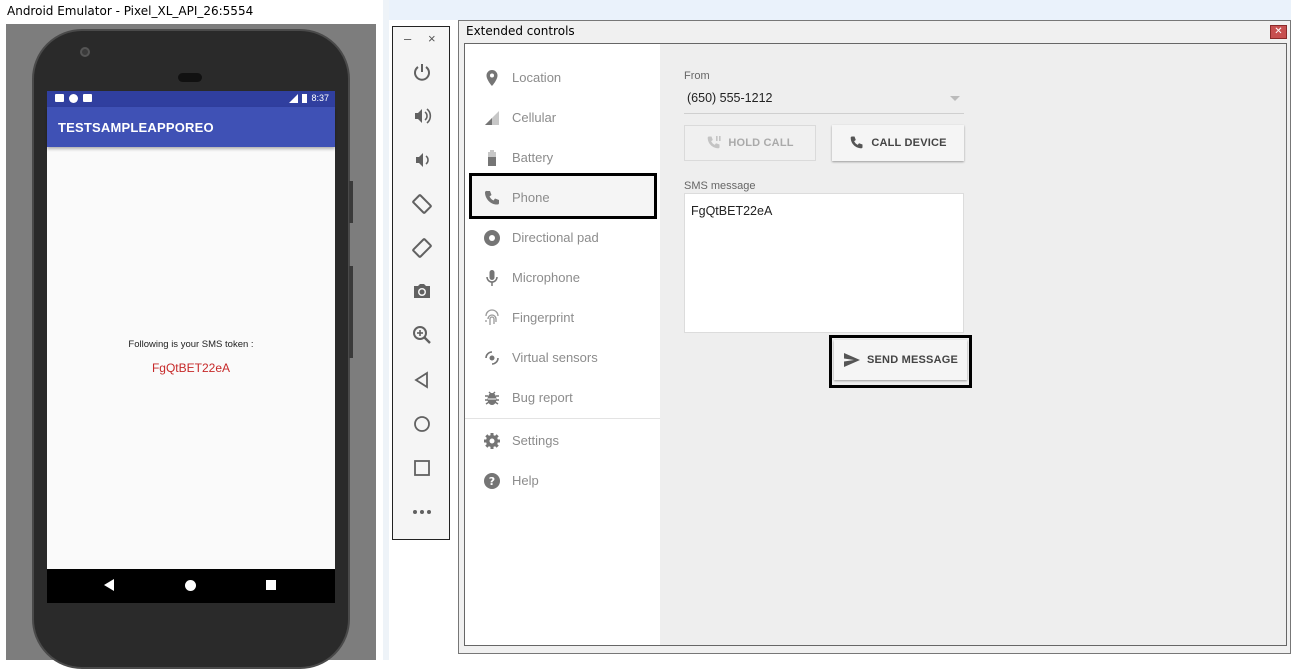 Image resolution: width=1291 pixels, height=669 pixels. I want to click on emulator-titlebar: Android Emulator - Pixel_XL_API_26:5554, so click(191, 12).